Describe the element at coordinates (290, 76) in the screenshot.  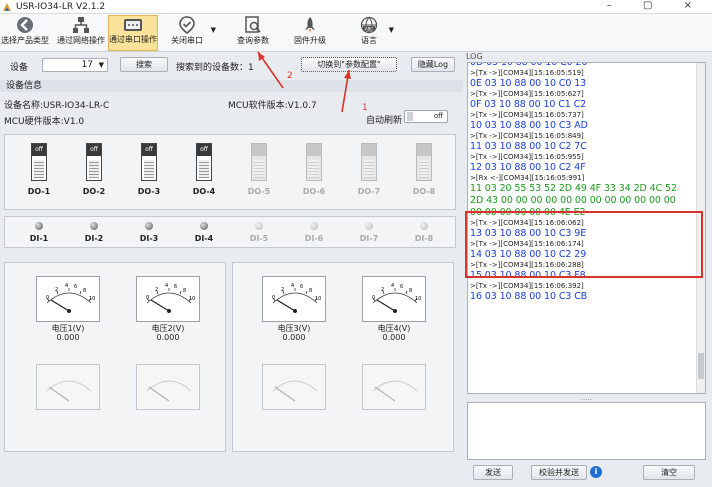
I see `annotation-2: 2` at that location.